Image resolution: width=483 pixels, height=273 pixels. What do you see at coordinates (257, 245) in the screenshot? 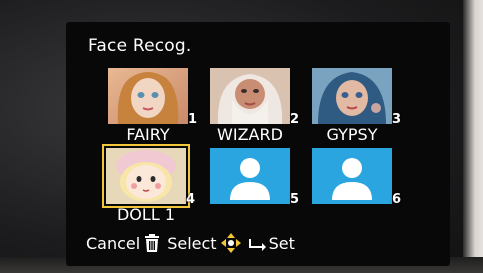
I see `set-arrow-icon` at bounding box center [257, 245].